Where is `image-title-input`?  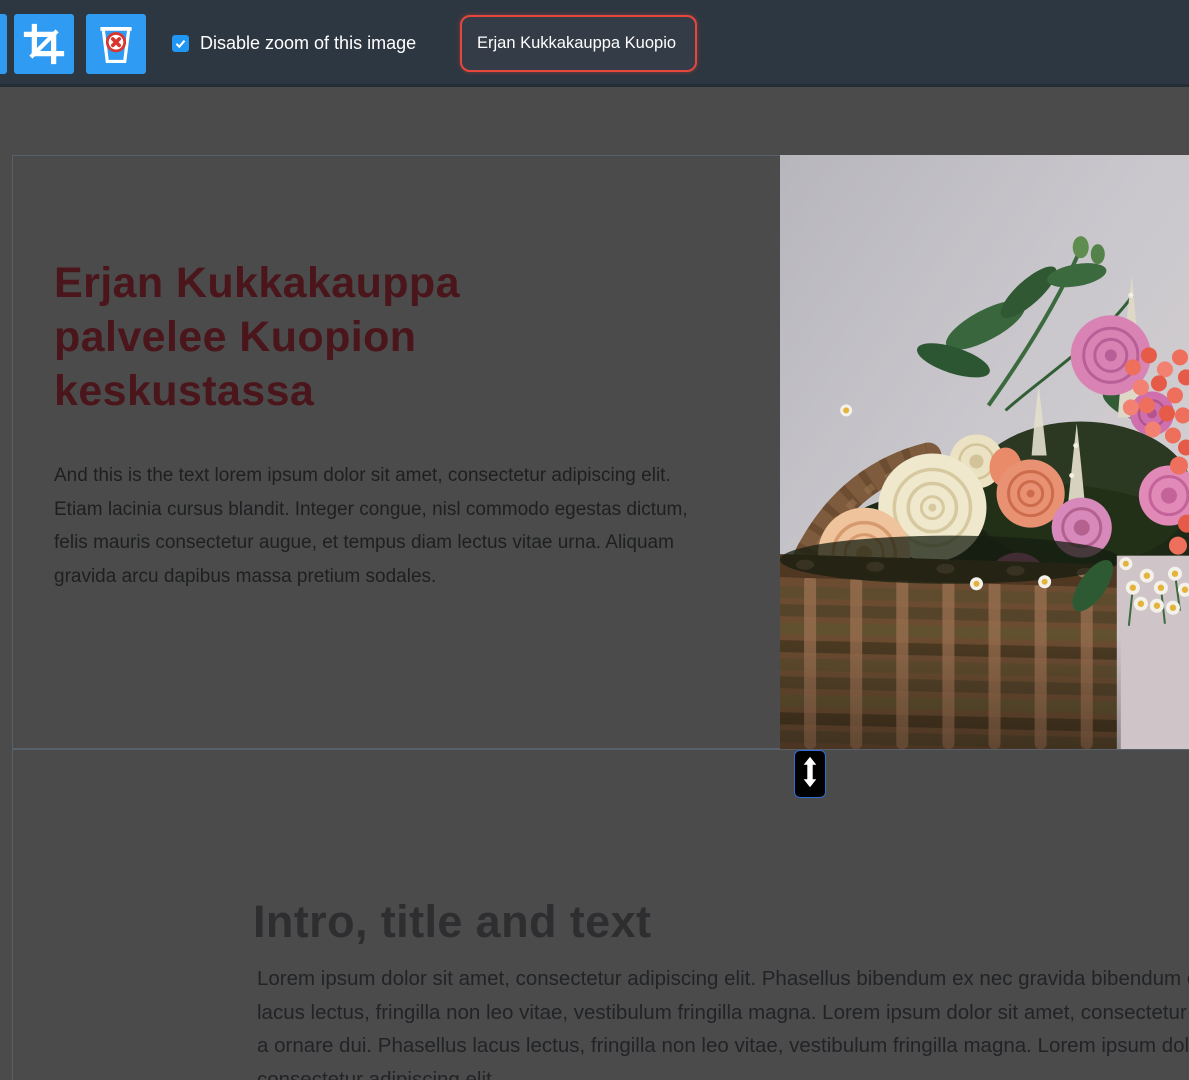
image-title-input is located at coordinates (578, 43).